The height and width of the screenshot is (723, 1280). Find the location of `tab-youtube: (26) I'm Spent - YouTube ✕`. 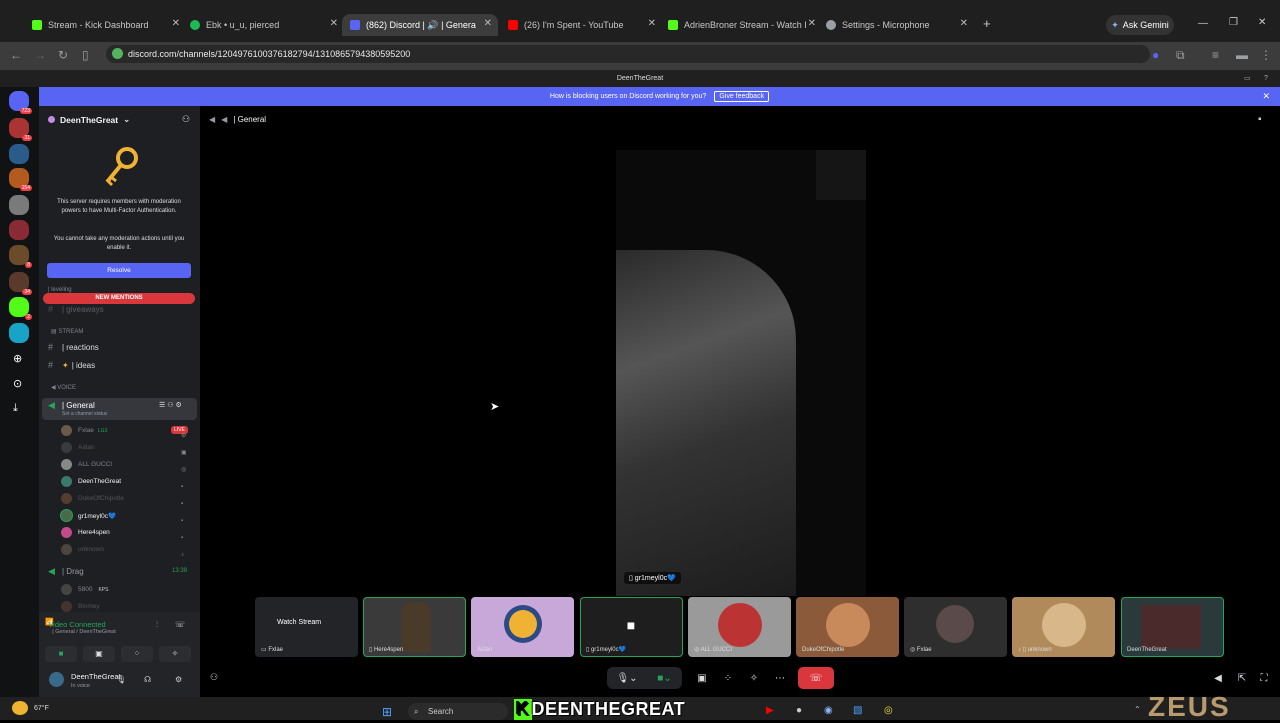

tab-youtube: (26) I'm Spent - YouTube ✕ is located at coordinates (582, 25).